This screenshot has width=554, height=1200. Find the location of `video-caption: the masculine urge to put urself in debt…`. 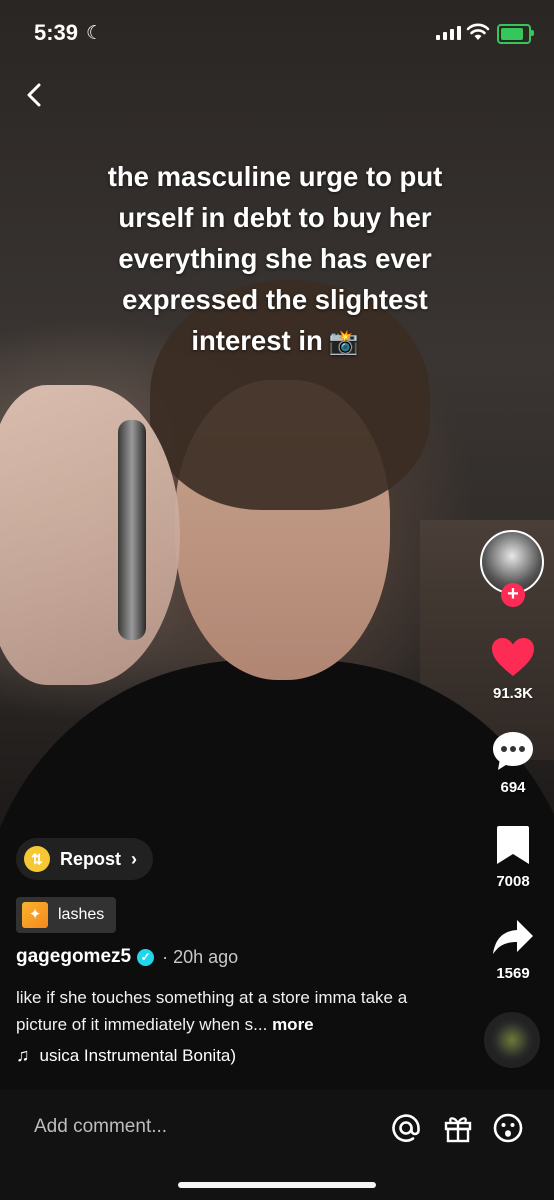

video-caption: the masculine urge to put urself in debt… is located at coordinates (275, 259).